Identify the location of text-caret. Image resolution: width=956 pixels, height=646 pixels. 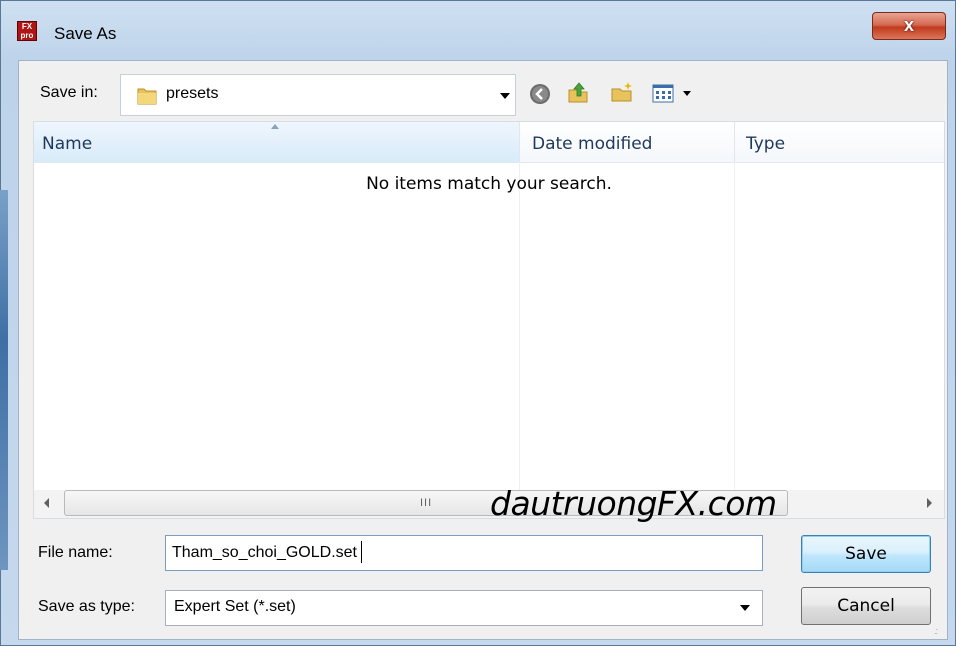
(361, 552).